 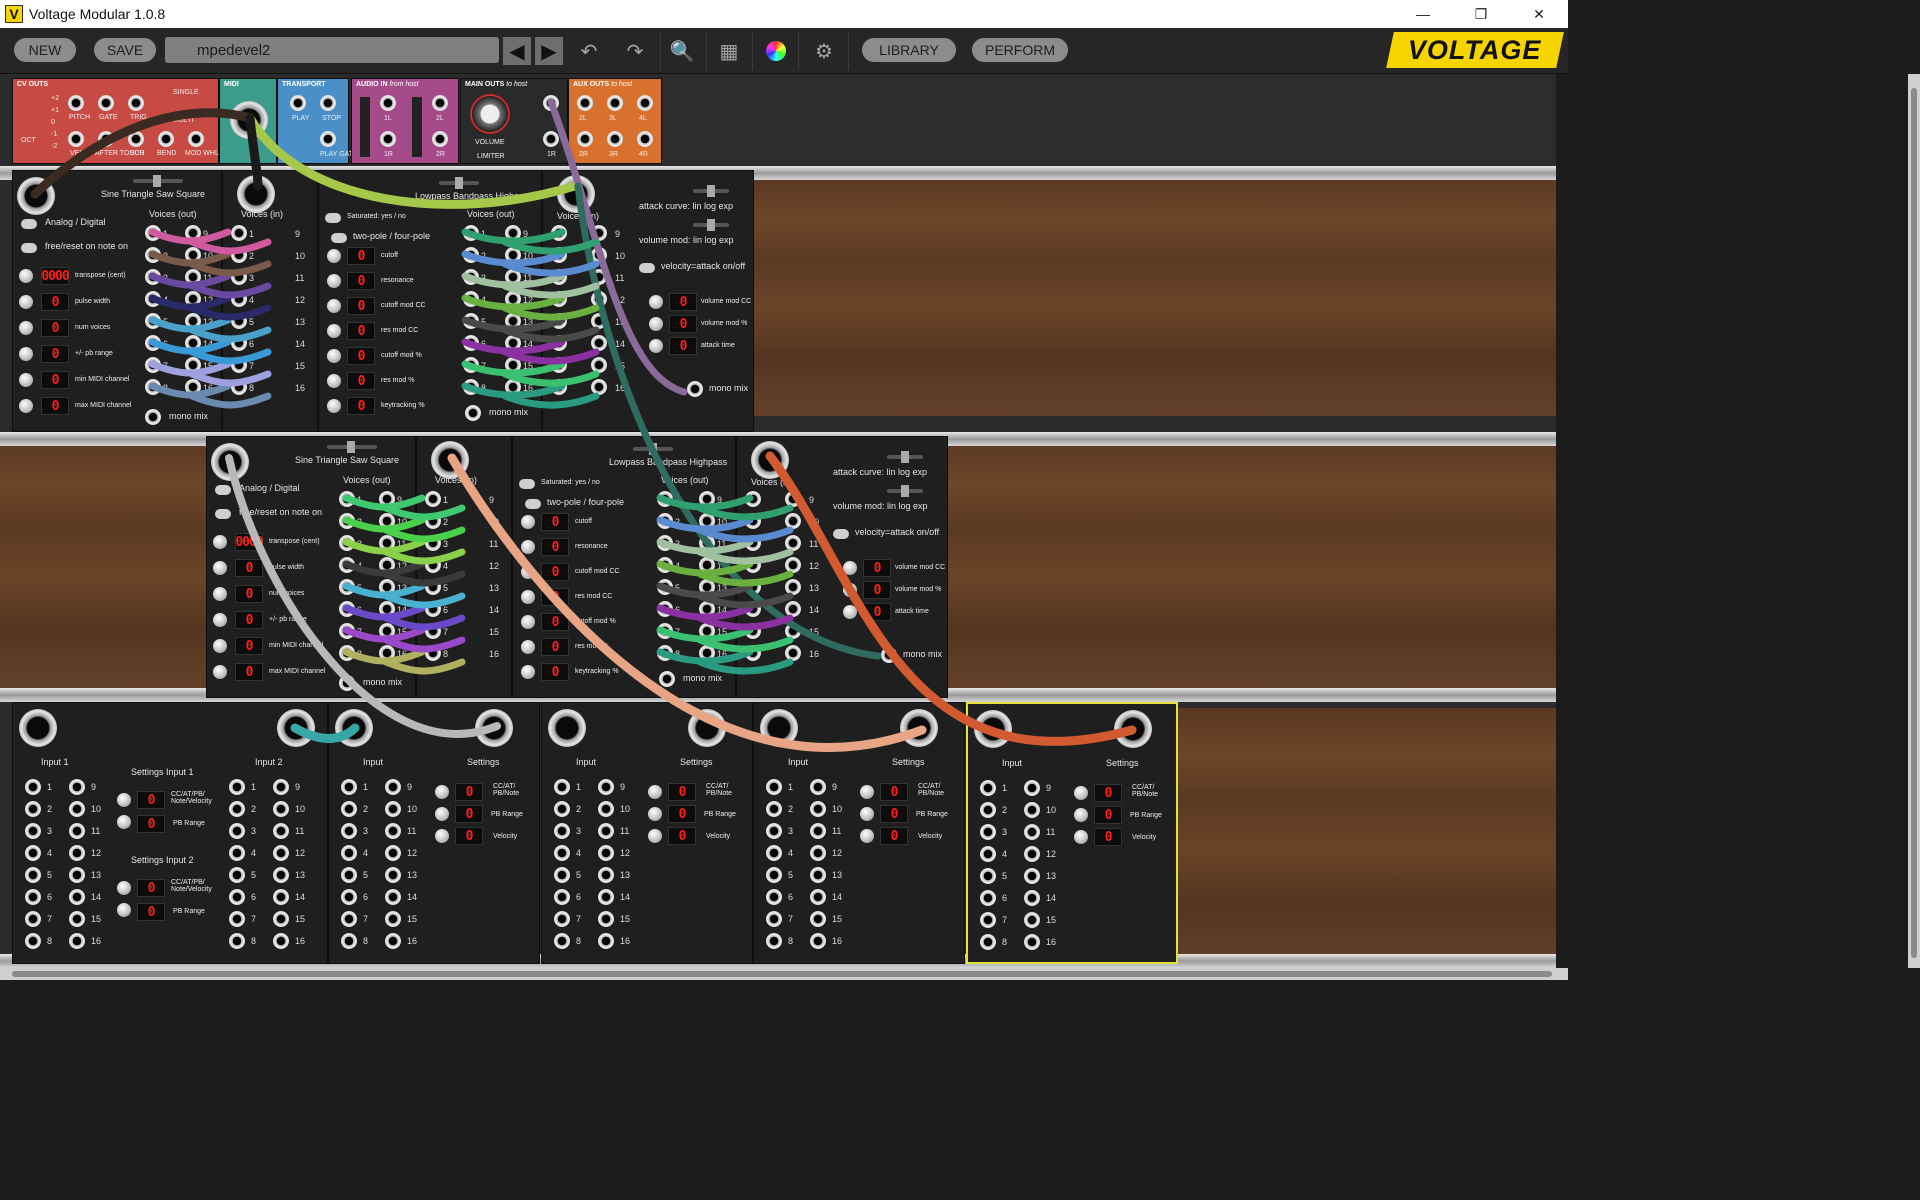 What do you see at coordinates (328, 103) in the screenshot?
I see `stop-jack` at bounding box center [328, 103].